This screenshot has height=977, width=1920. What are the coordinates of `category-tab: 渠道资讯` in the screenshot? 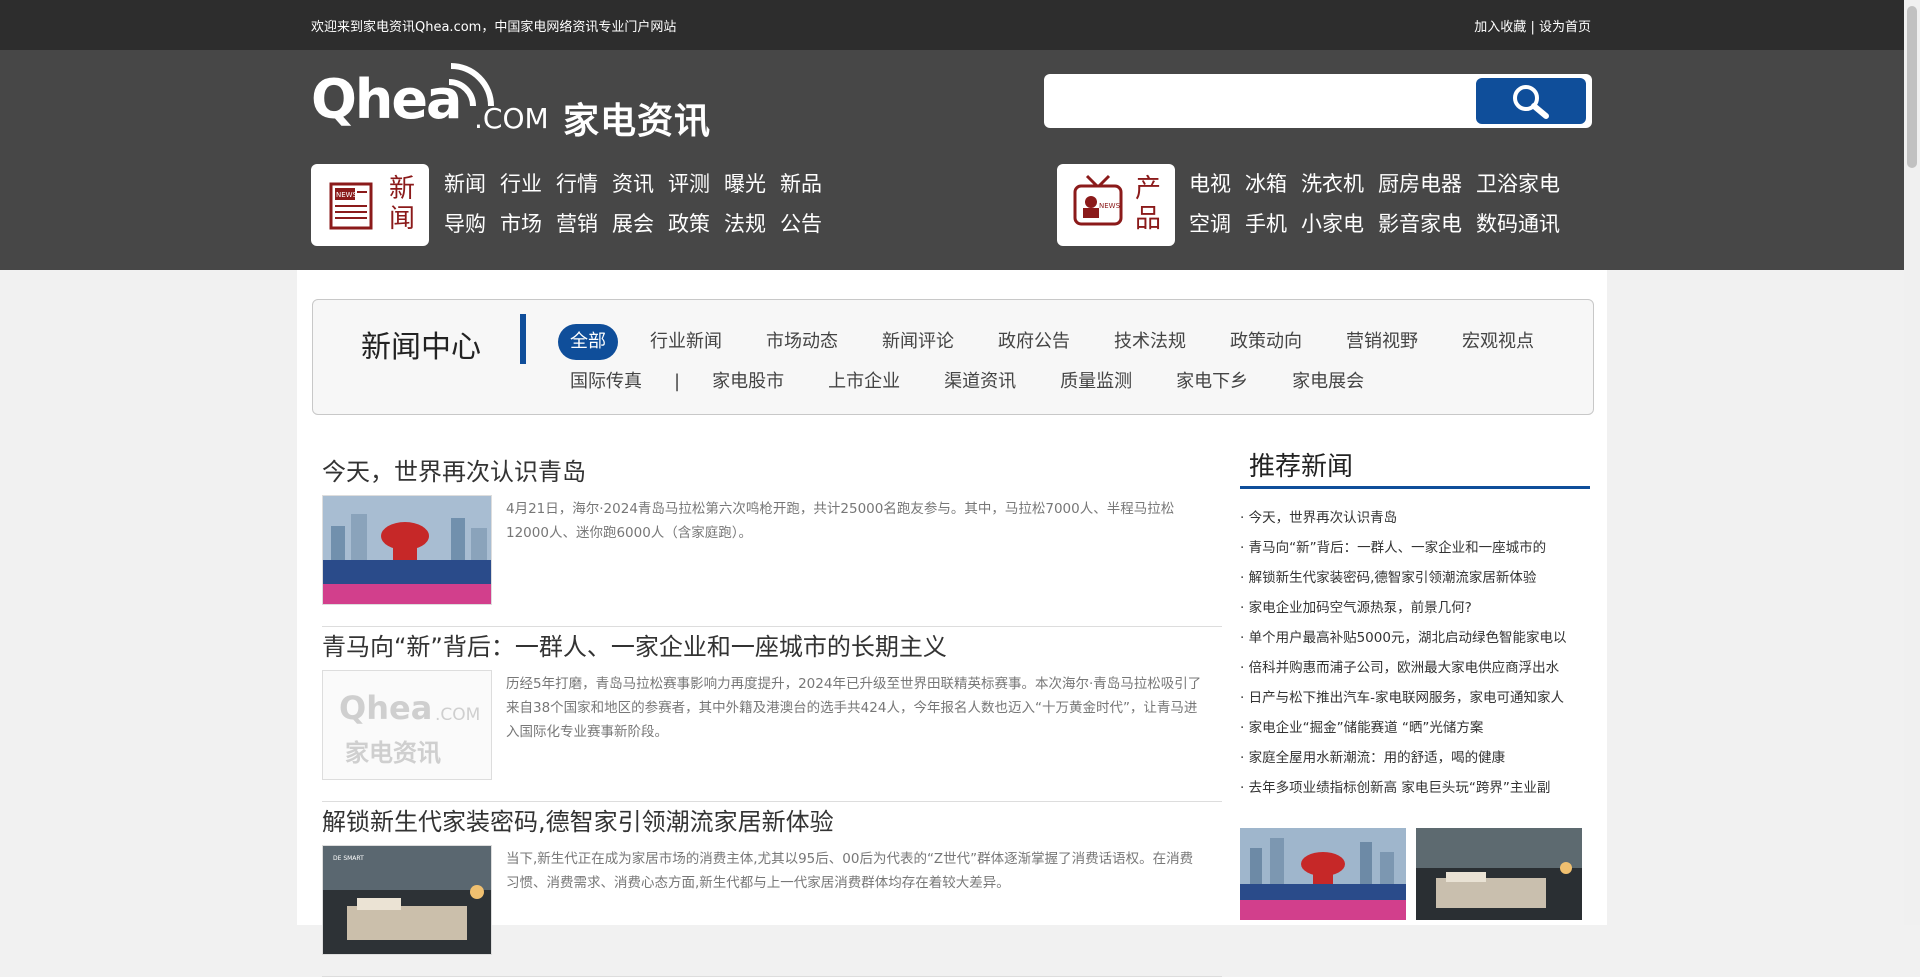 It's located at (980, 382).